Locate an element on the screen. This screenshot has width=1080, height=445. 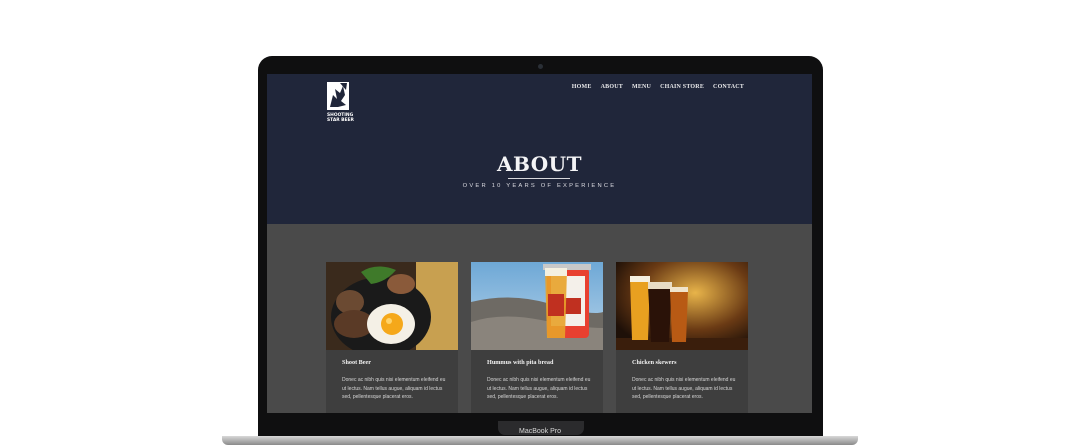
title-divider is located at coordinates (539, 178).